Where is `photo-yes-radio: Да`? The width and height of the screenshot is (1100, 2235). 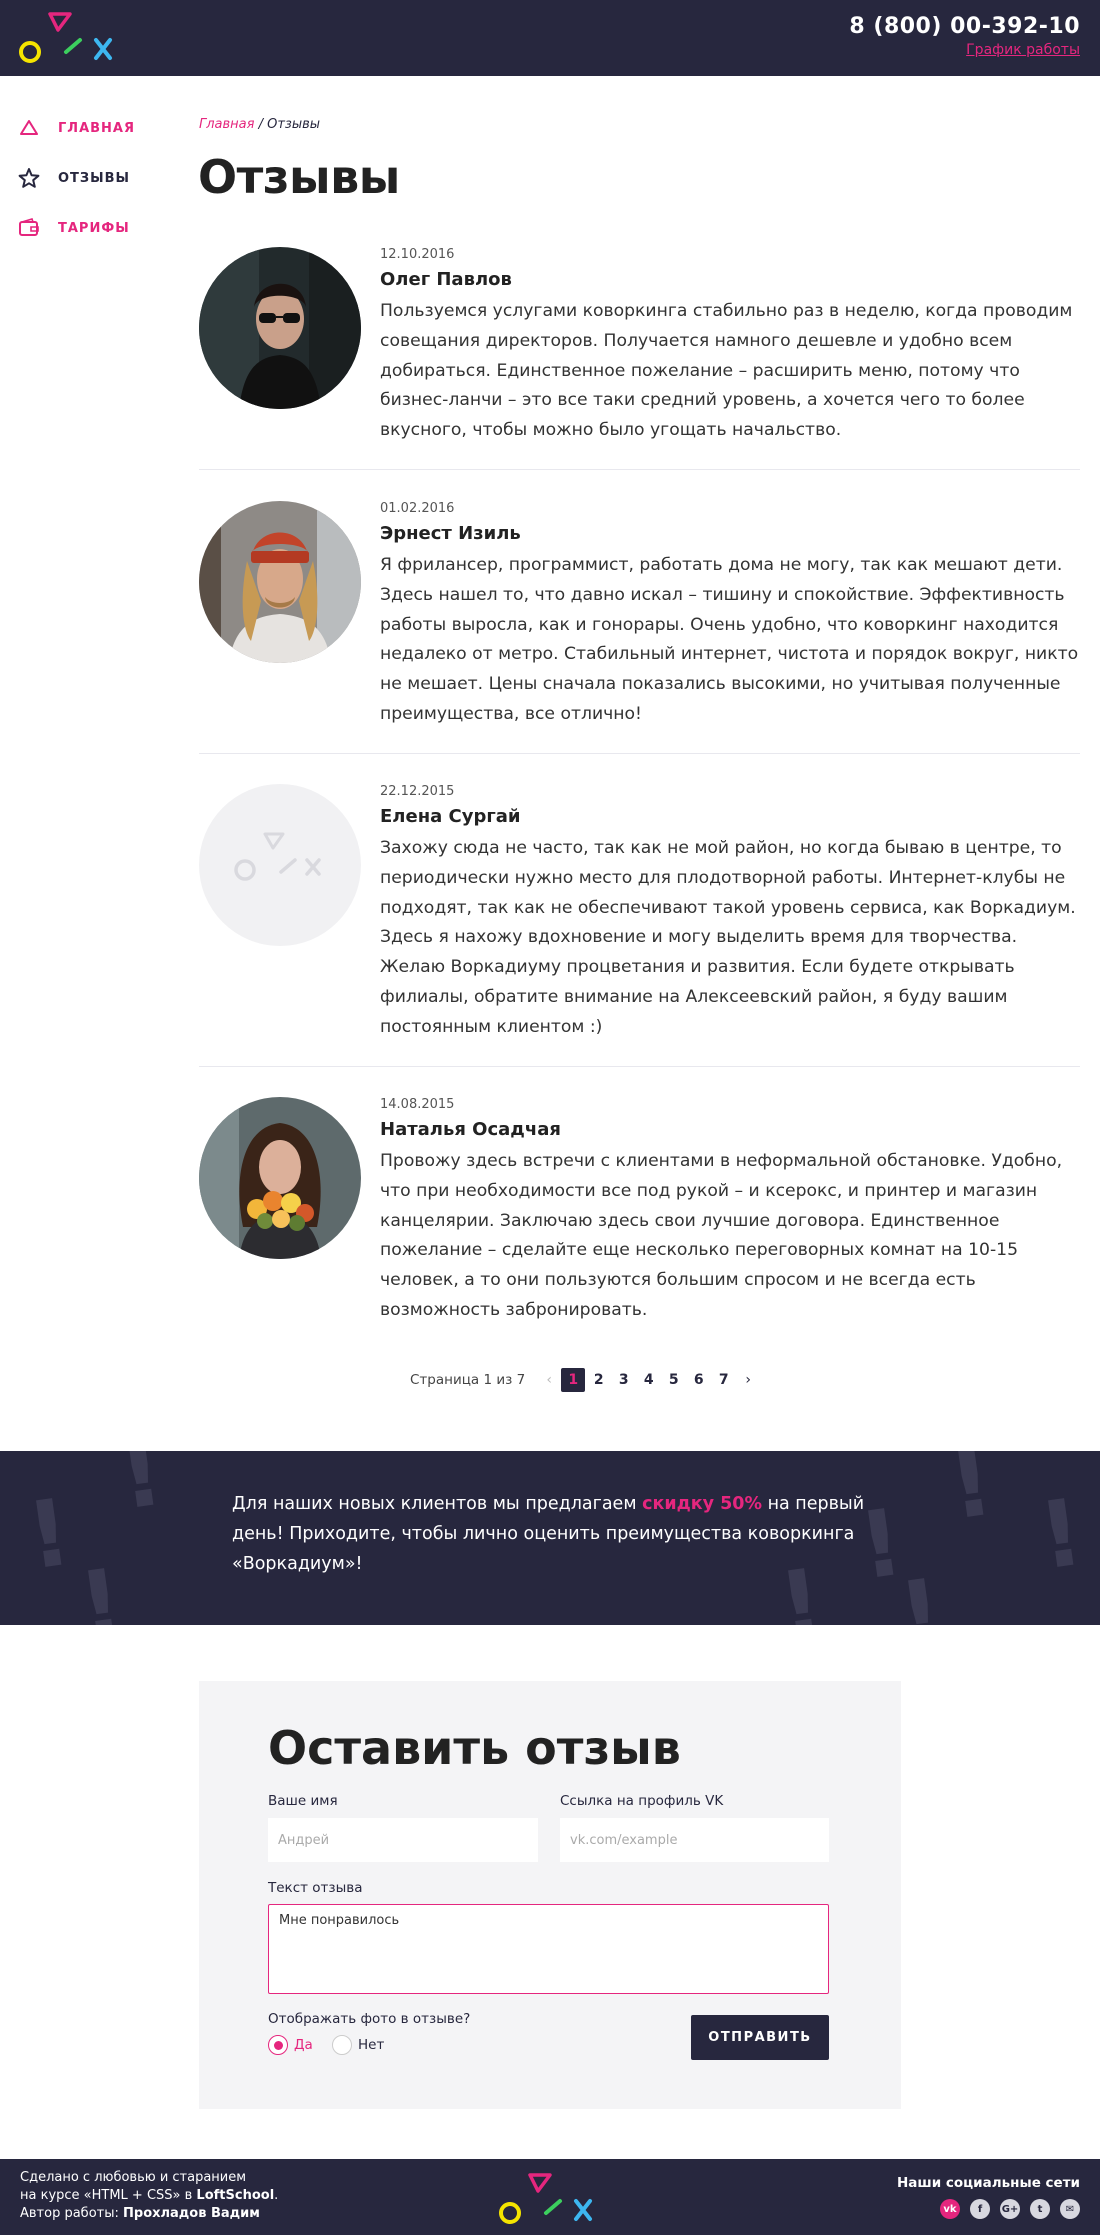 photo-yes-radio: Да is located at coordinates (290, 2045).